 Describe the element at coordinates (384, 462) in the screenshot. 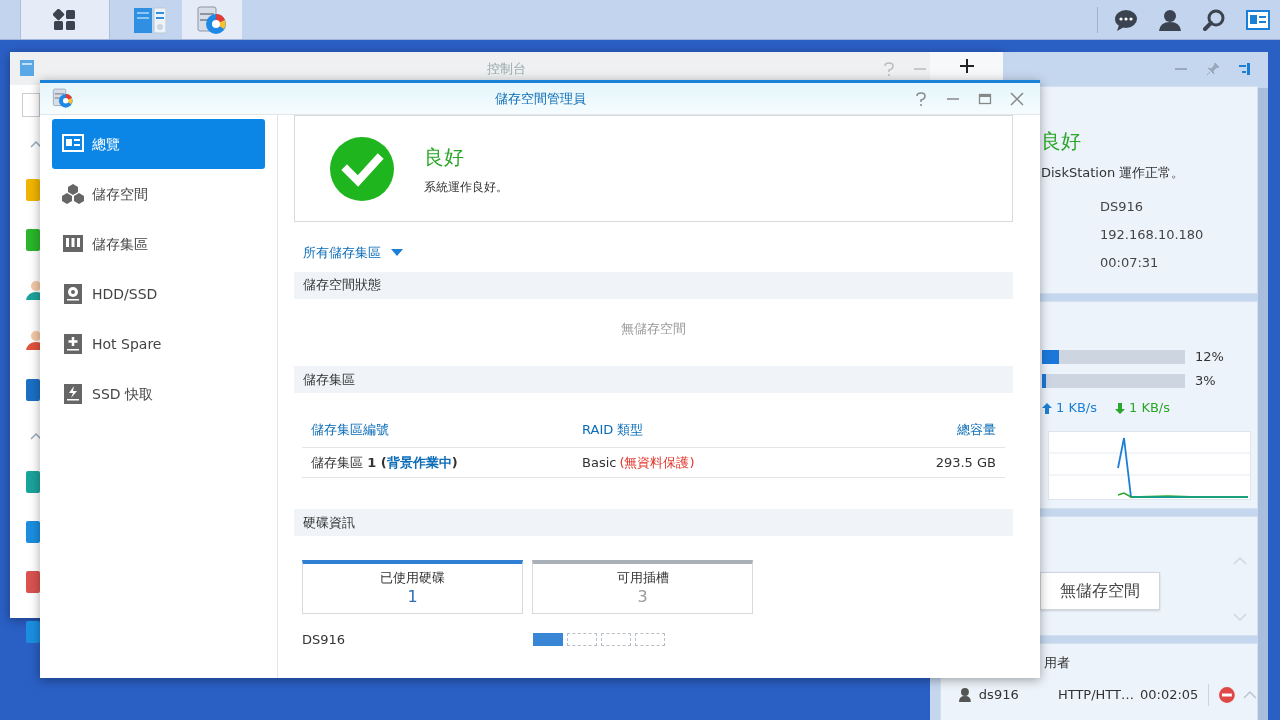

I see `table-cell-text: 儲存集區 1 (背景作業中)` at that location.